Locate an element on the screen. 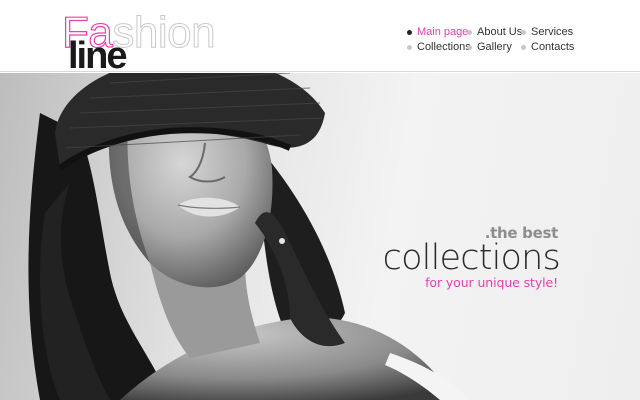  nav-item-label: Gallery is located at coordinates (494, 47).